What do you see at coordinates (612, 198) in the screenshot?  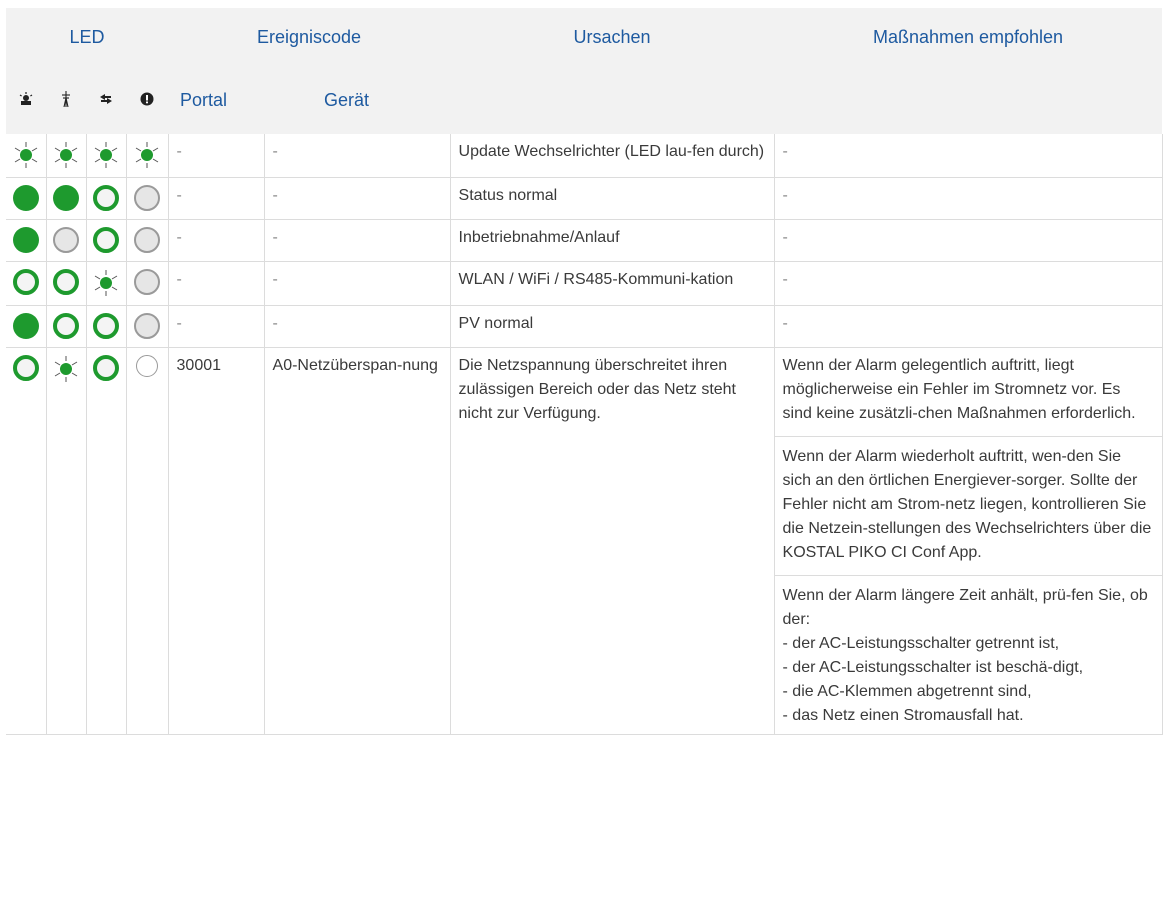 I see `ursache: Status normal` at bounding box center [612, 198].